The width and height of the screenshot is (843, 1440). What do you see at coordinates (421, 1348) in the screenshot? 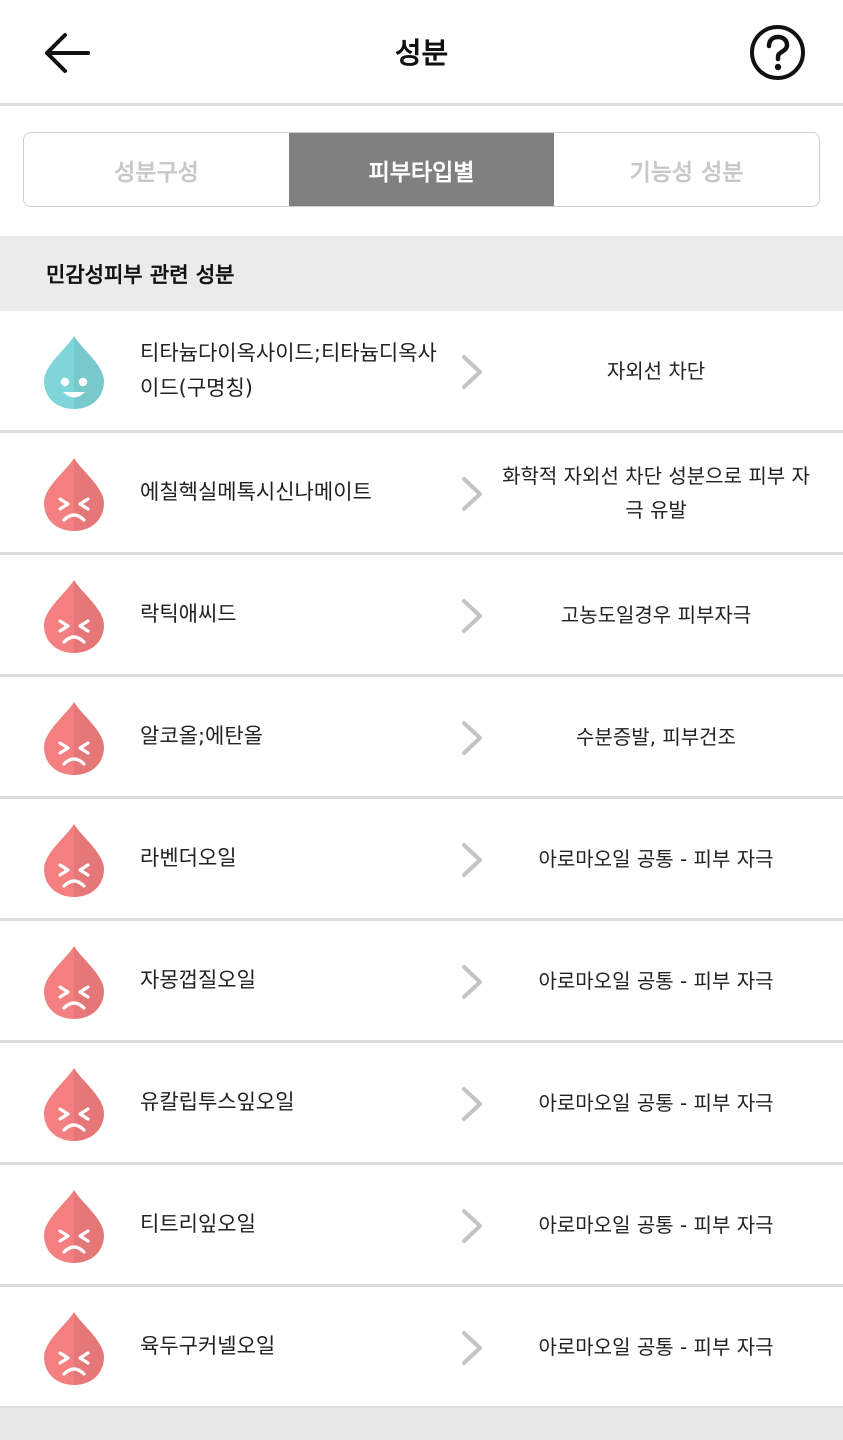
I see `ingredient-row: 육두구커넬오일 아로마오일 공통 - 피부 자극` at bounding box center [421, 1348].